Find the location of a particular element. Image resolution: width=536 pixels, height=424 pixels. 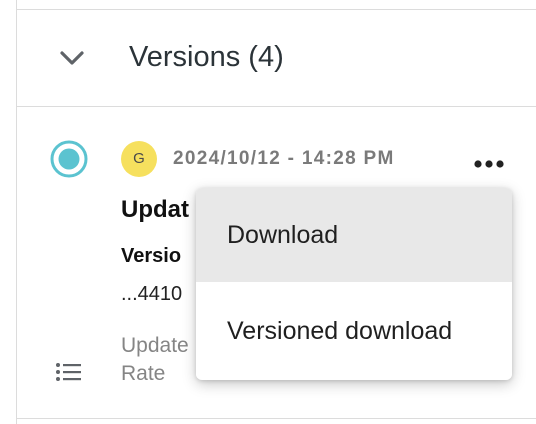

version-value: ...4410 is located at coordinates (152, 294).